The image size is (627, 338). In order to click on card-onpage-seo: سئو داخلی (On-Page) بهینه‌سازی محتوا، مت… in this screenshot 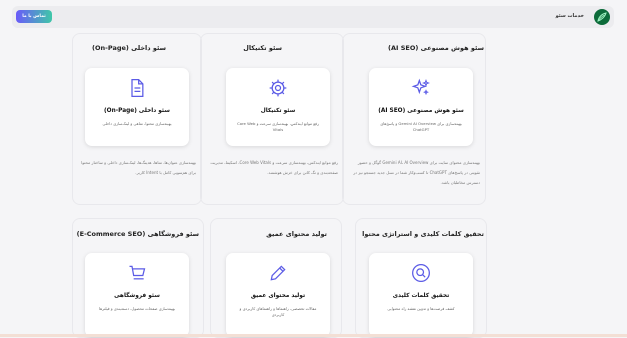, I will do `click(137, 107)`.